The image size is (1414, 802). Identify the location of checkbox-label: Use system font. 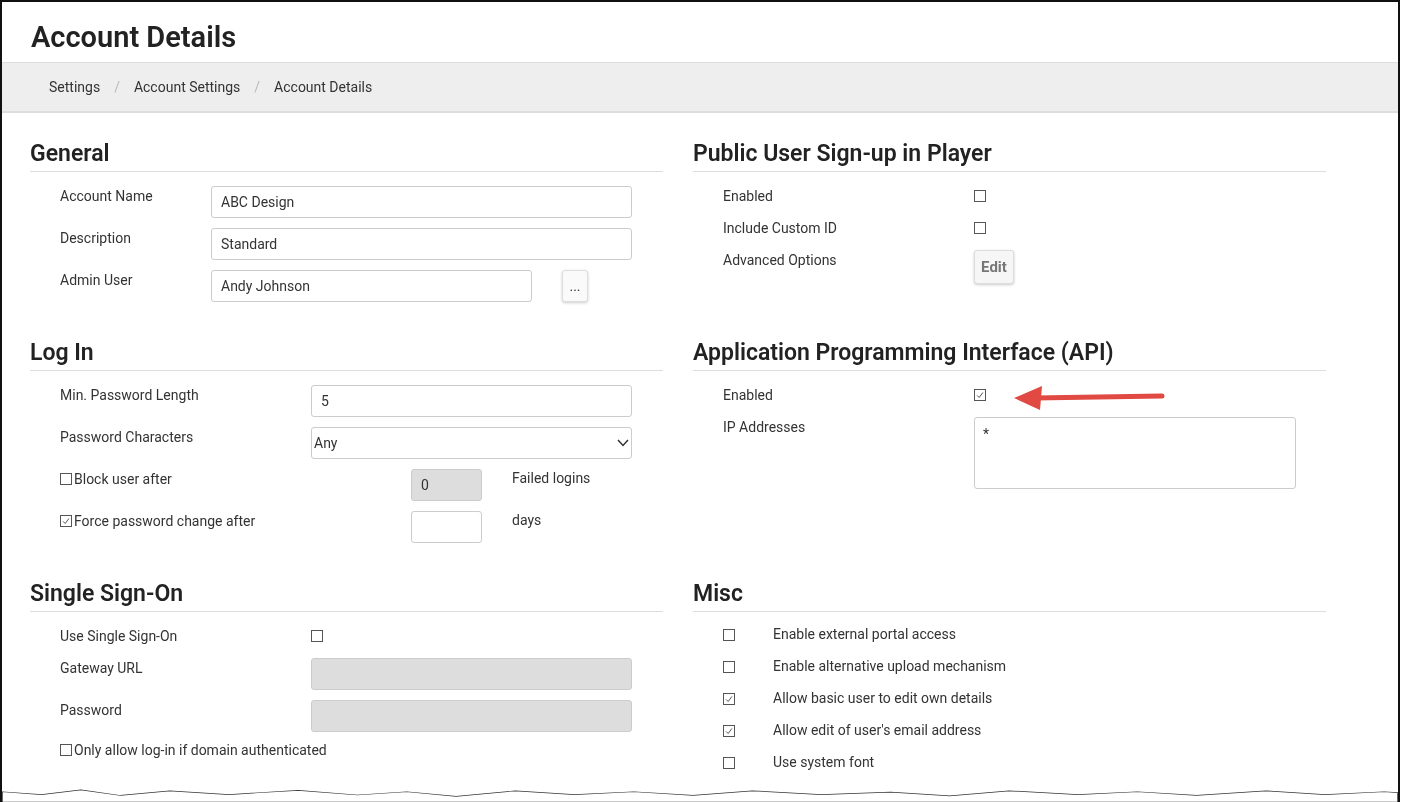
(824, 762).